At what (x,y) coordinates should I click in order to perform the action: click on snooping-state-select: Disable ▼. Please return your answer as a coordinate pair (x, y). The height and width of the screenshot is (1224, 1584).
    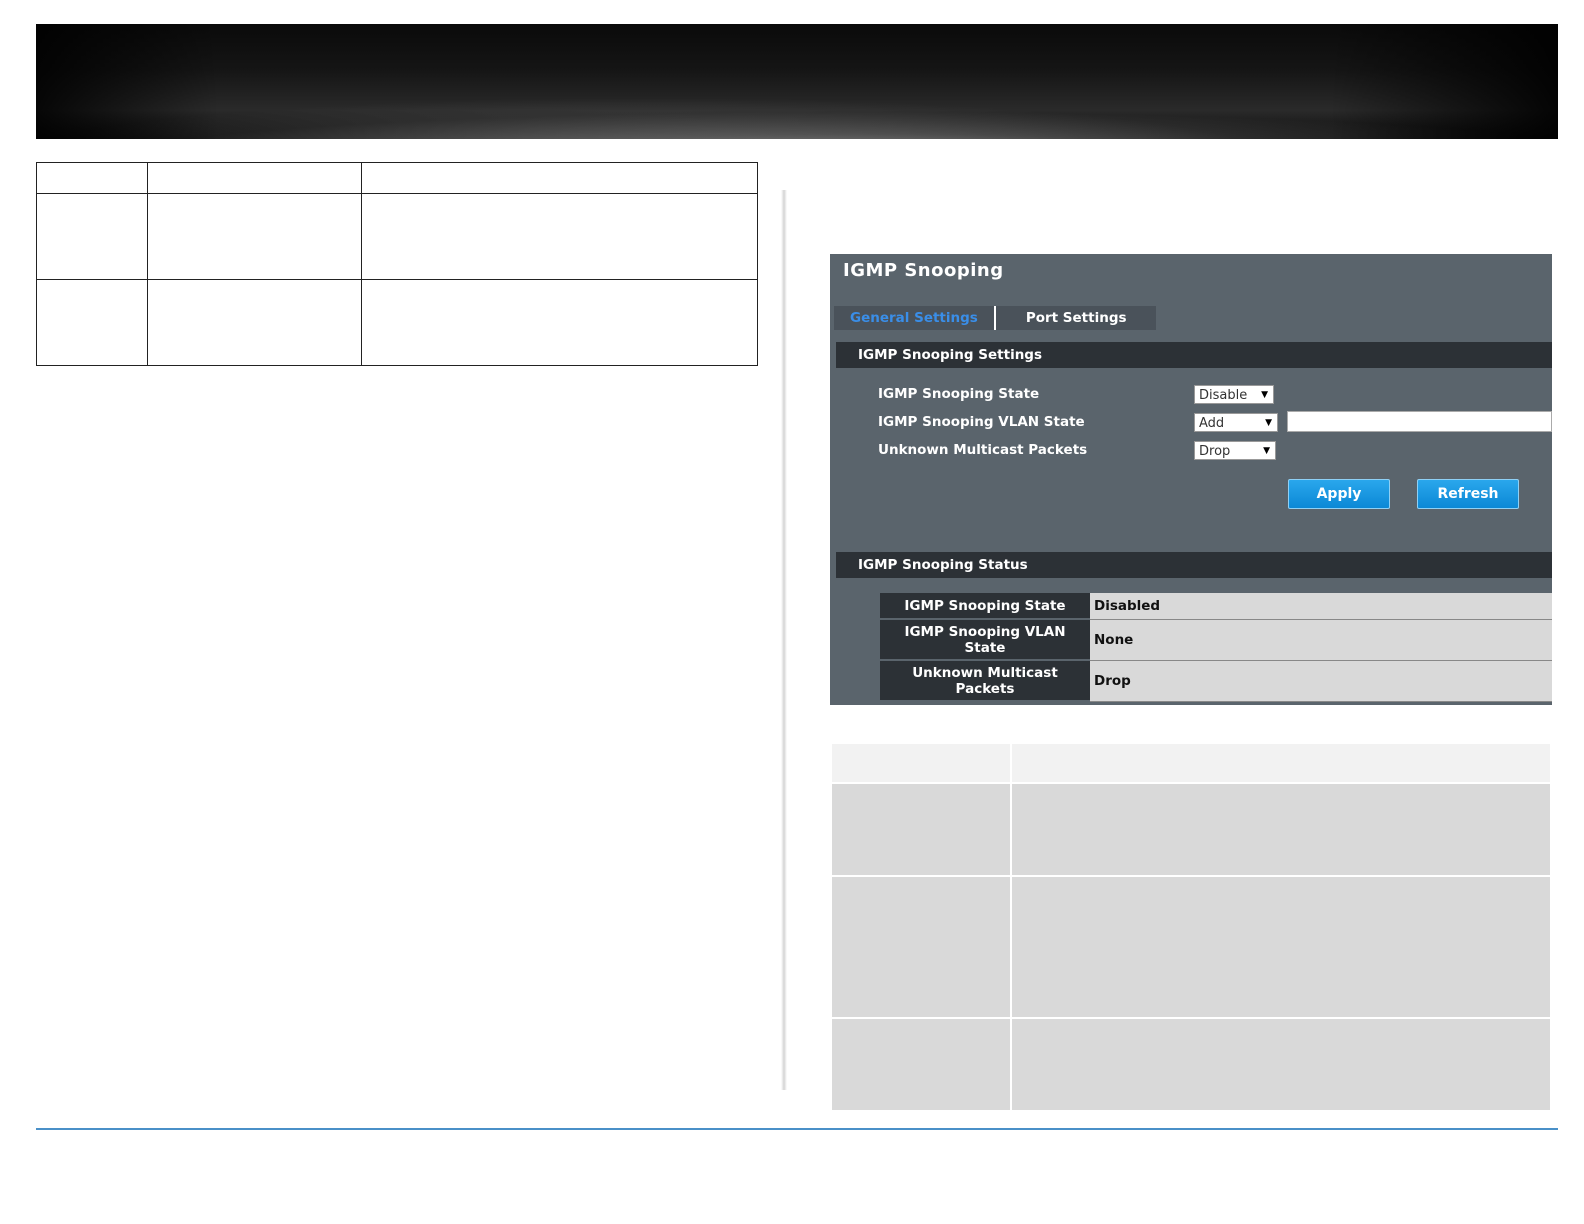
    Looking at the image, I should click on (1234, 394).